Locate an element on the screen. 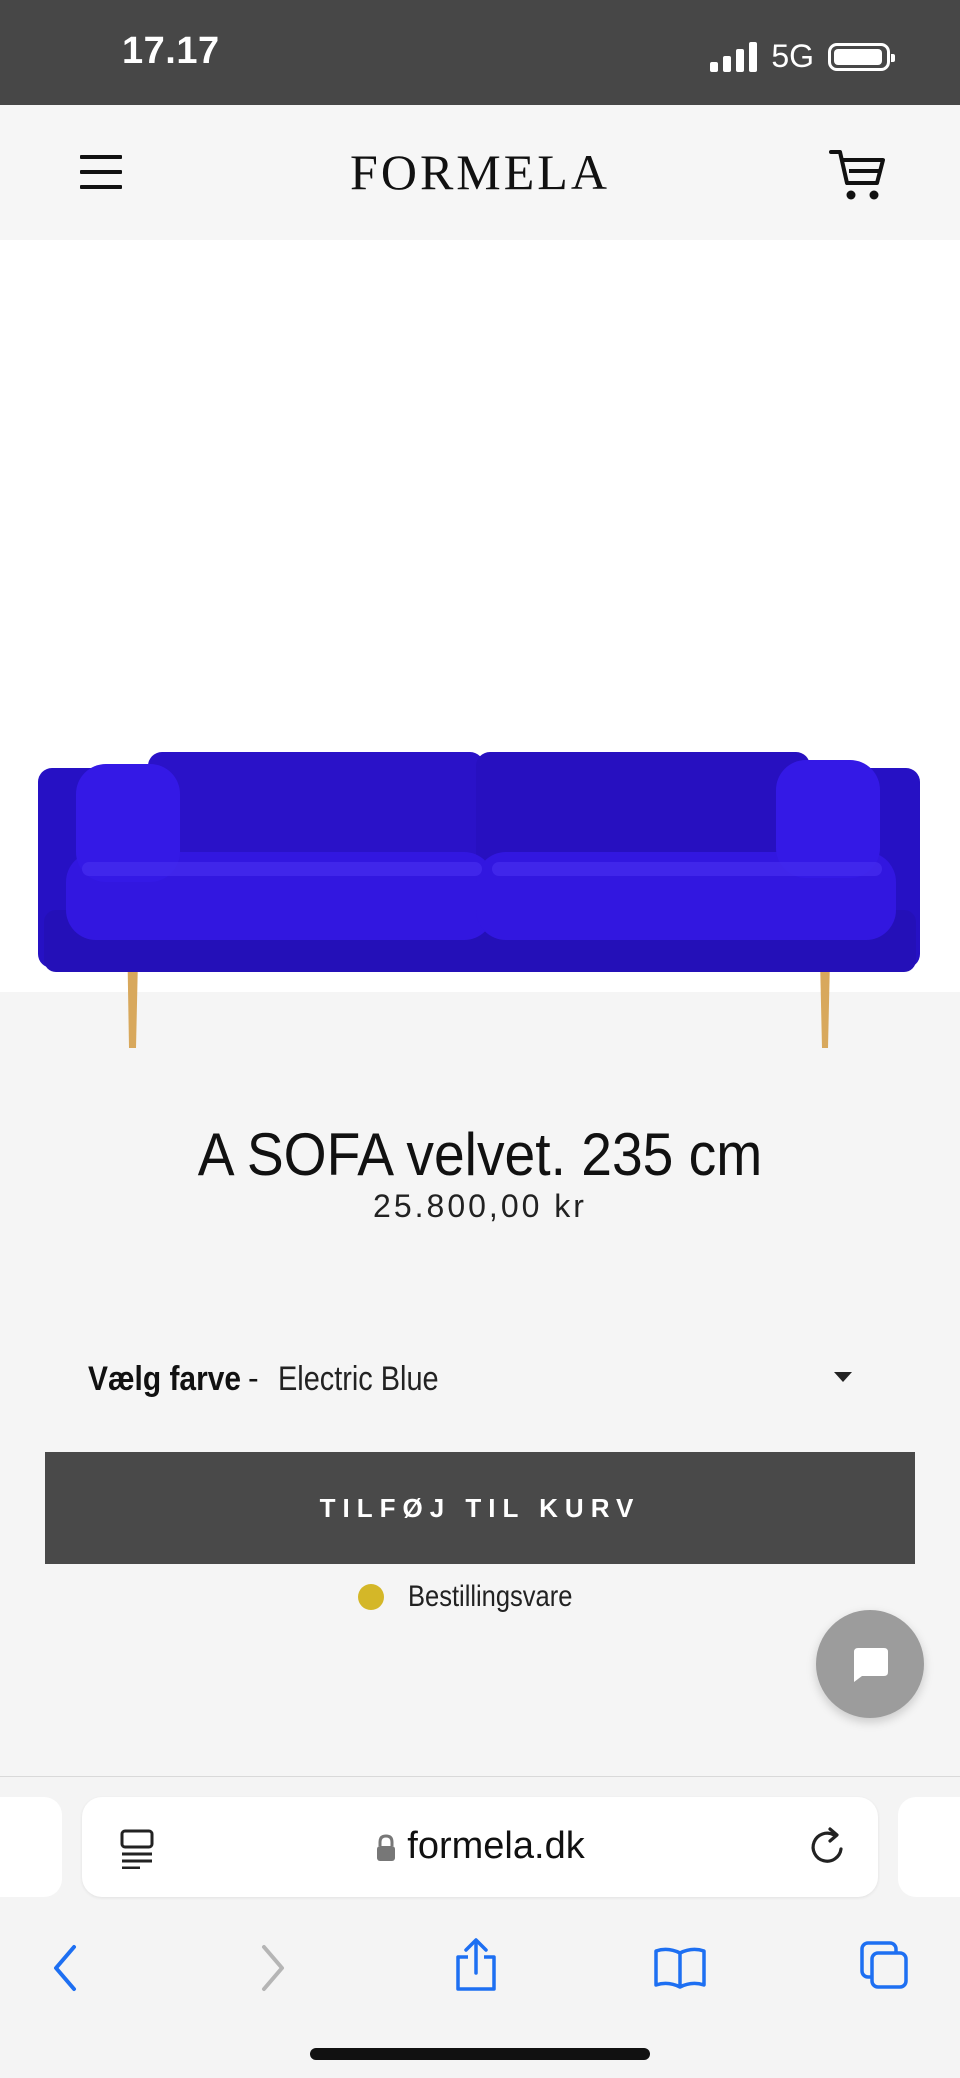  color-selected-value: Electric Blue is located at coordinates (358, 1379).